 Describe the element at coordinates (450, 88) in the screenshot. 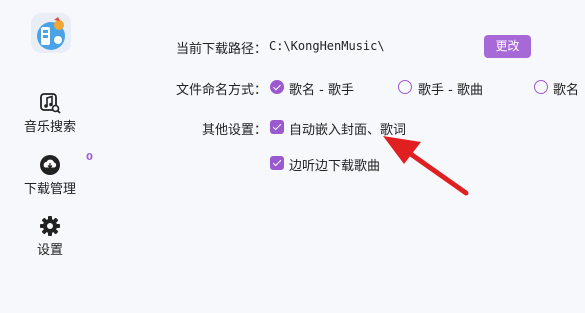

I see `naming-option-label: 歌手 - 歌曲` at that location.